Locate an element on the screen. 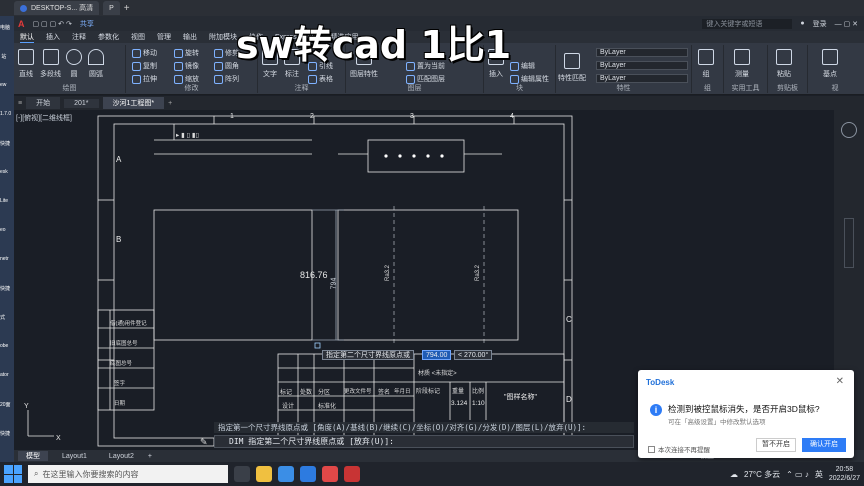  desktop-icon-label: Lite is located at coordinates (7, 201).